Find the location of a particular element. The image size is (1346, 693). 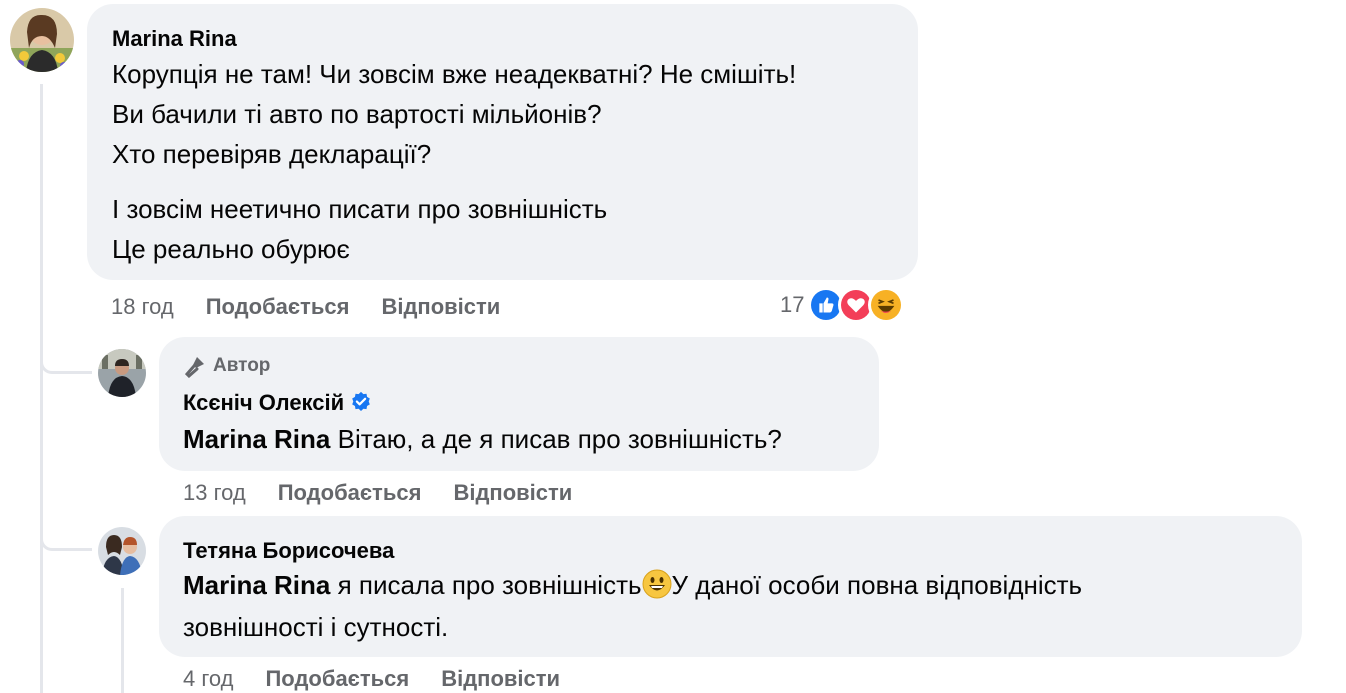

comment-actions: 4 год Подобається Відповісти is located at coordinates (371, 679).